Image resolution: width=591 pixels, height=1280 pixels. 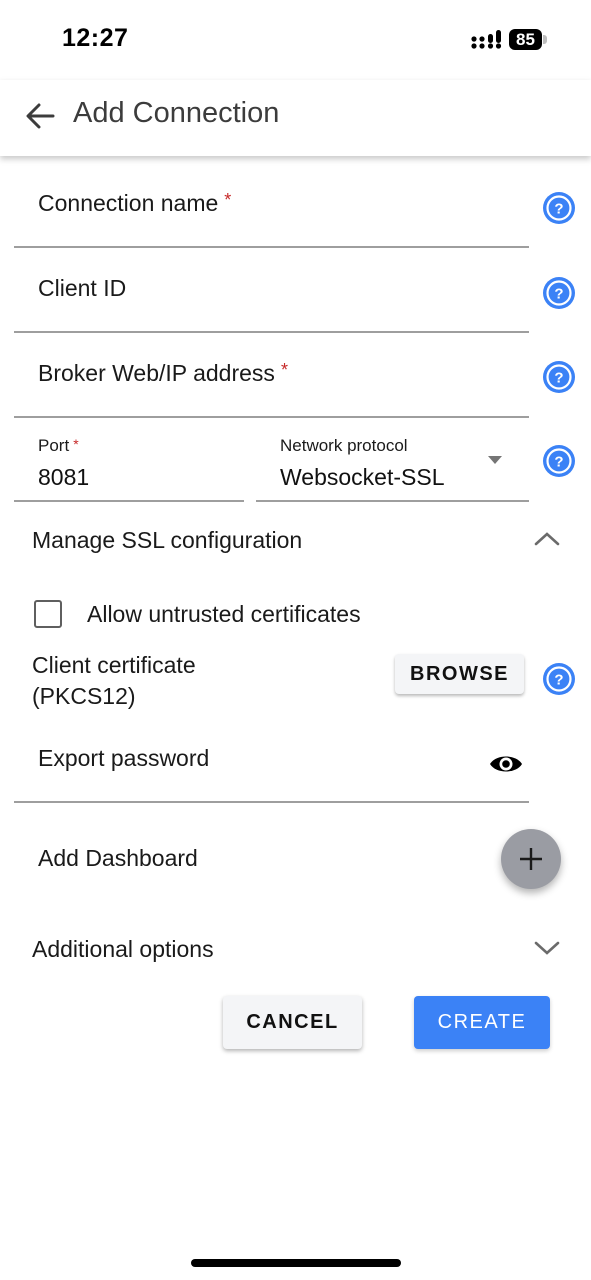 I want to click on dropdown-arrow-icon, so click(x=495, y=460).